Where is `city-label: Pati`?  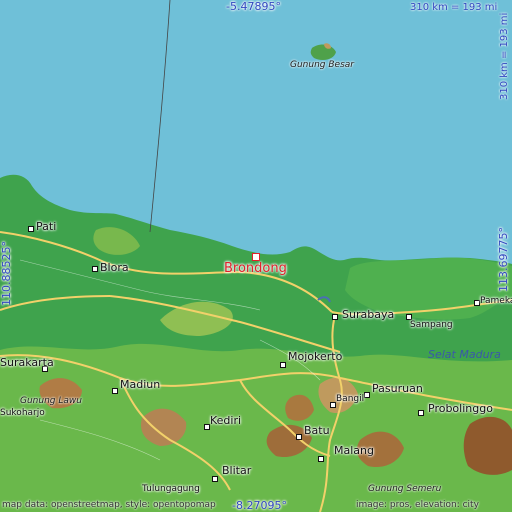
city-label: Pati is located at coordinates (46, 226).